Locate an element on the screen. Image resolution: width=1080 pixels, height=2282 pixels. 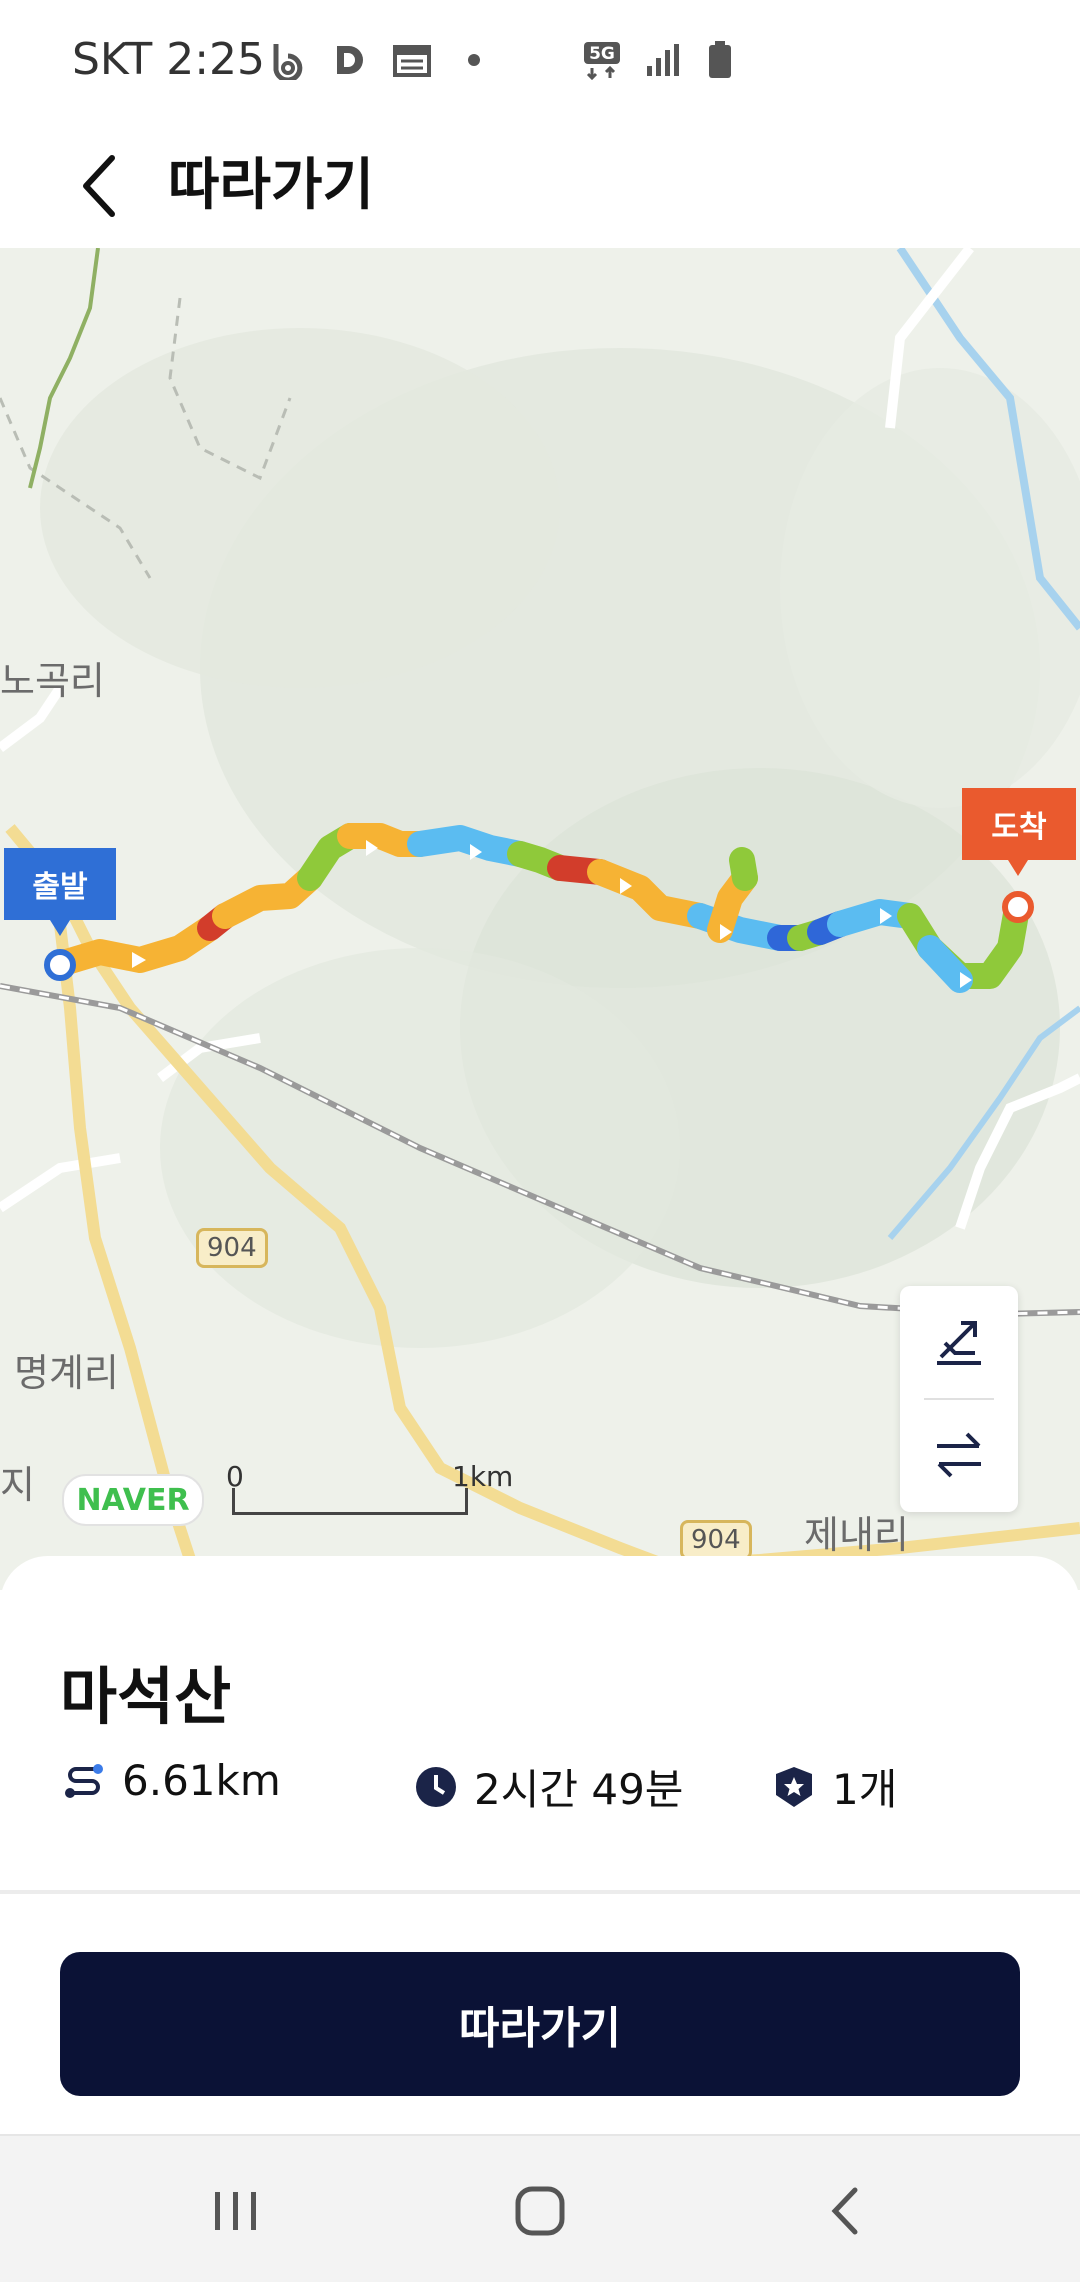
scale-label-start: 0 is located at coordinates (235, 1476).